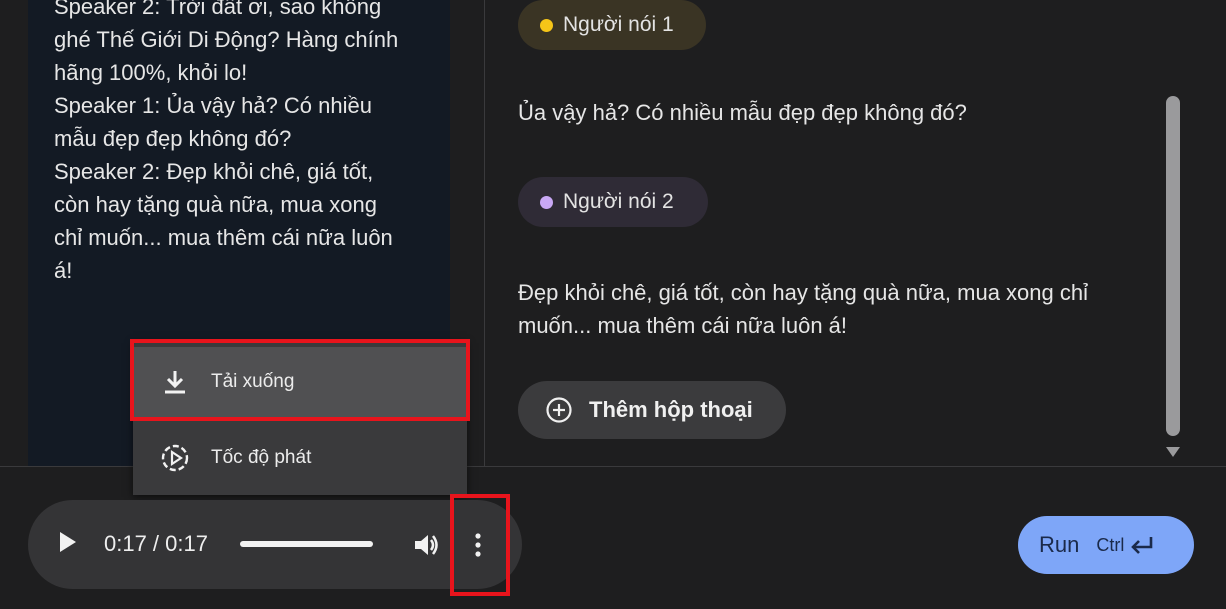 The width and height of the screenshot is (1226, 609). I want to click on audio-player: 0:17 / 0:17, so click(275, 544).